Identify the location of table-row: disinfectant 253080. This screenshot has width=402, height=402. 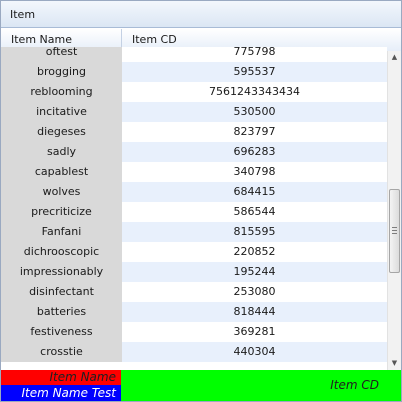
(194, 292).